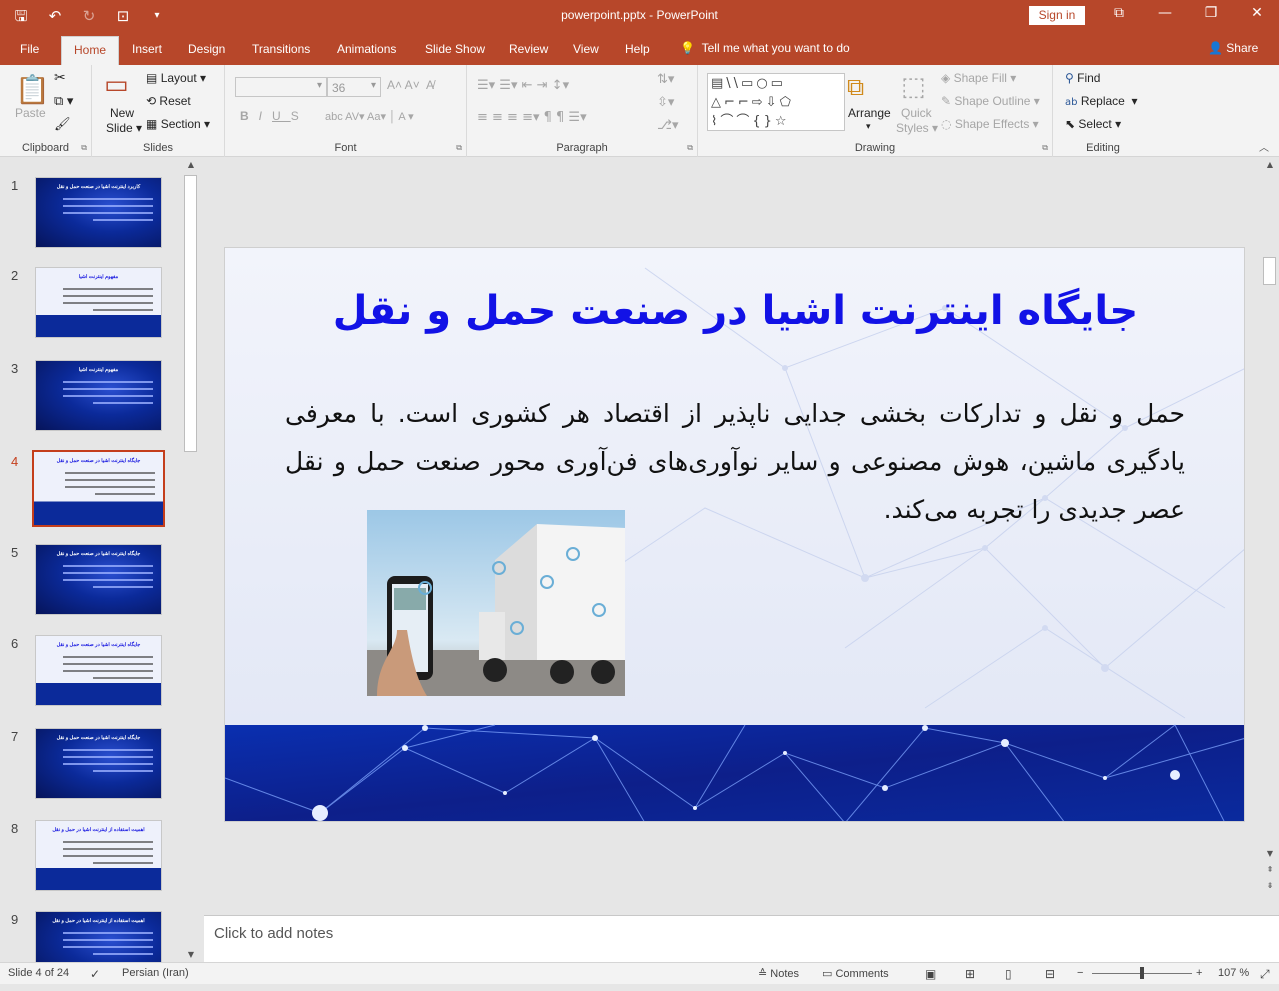  Describe the element at coordinates (1257, 13) in the screenshot. I see `close-icon: ✕` at that location.